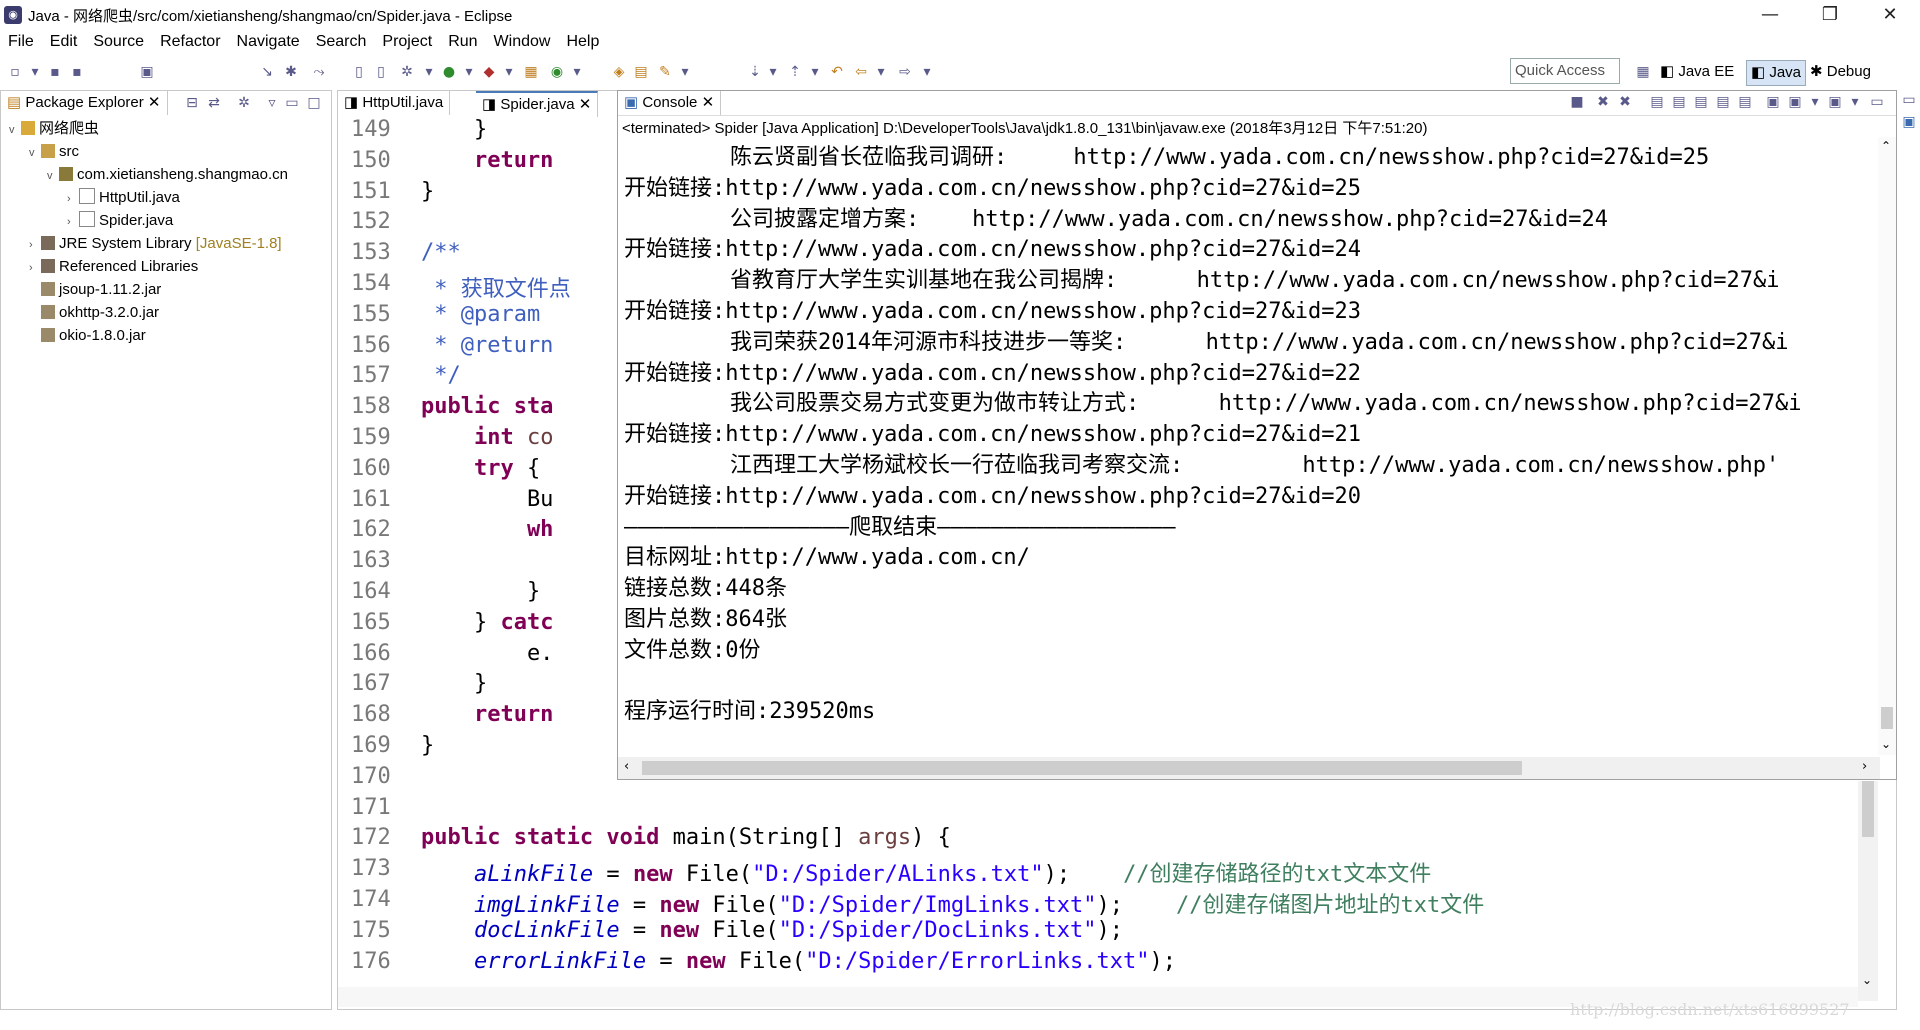 This screenshot has width=1920, height=1030. I want to click on coverage-icon: ◆, so click(489, 72).